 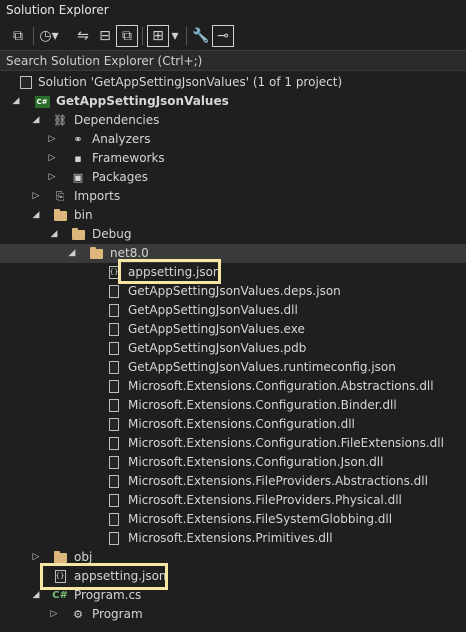 What do you see at coordinates (60, 595) in the screenshot?
I see `csharp-file-icon: C#` at bounding box center [60, 595].